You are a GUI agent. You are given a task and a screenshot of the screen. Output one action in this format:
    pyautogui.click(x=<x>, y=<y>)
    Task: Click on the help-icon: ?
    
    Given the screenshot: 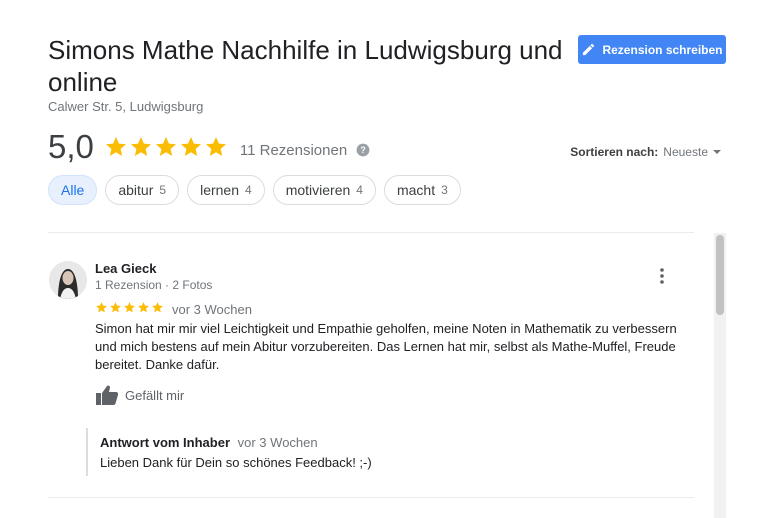 What is the action you would take?
    pyautogui.click(x=363, y=150)
    